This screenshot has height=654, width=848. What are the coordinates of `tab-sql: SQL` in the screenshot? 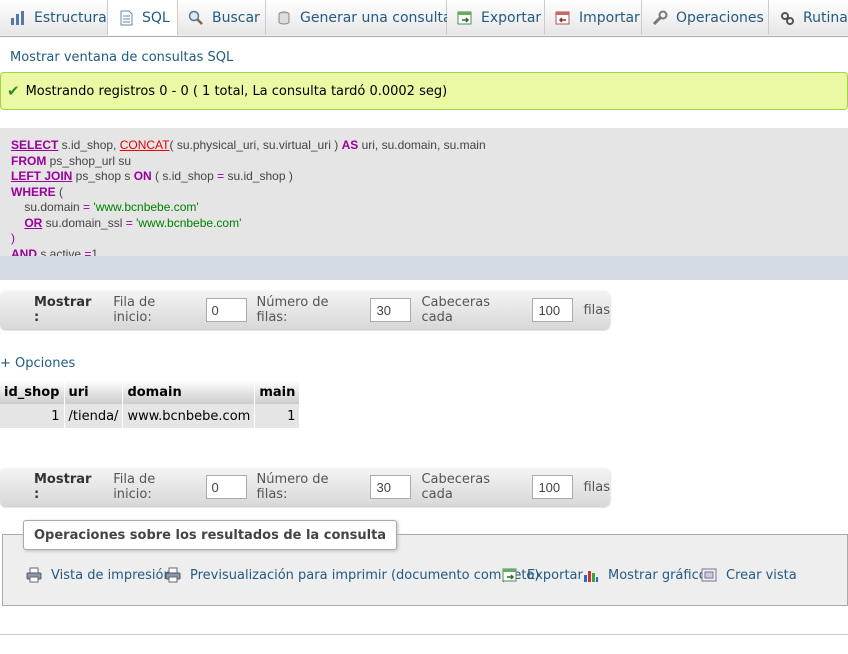 It's located at (143, 18).